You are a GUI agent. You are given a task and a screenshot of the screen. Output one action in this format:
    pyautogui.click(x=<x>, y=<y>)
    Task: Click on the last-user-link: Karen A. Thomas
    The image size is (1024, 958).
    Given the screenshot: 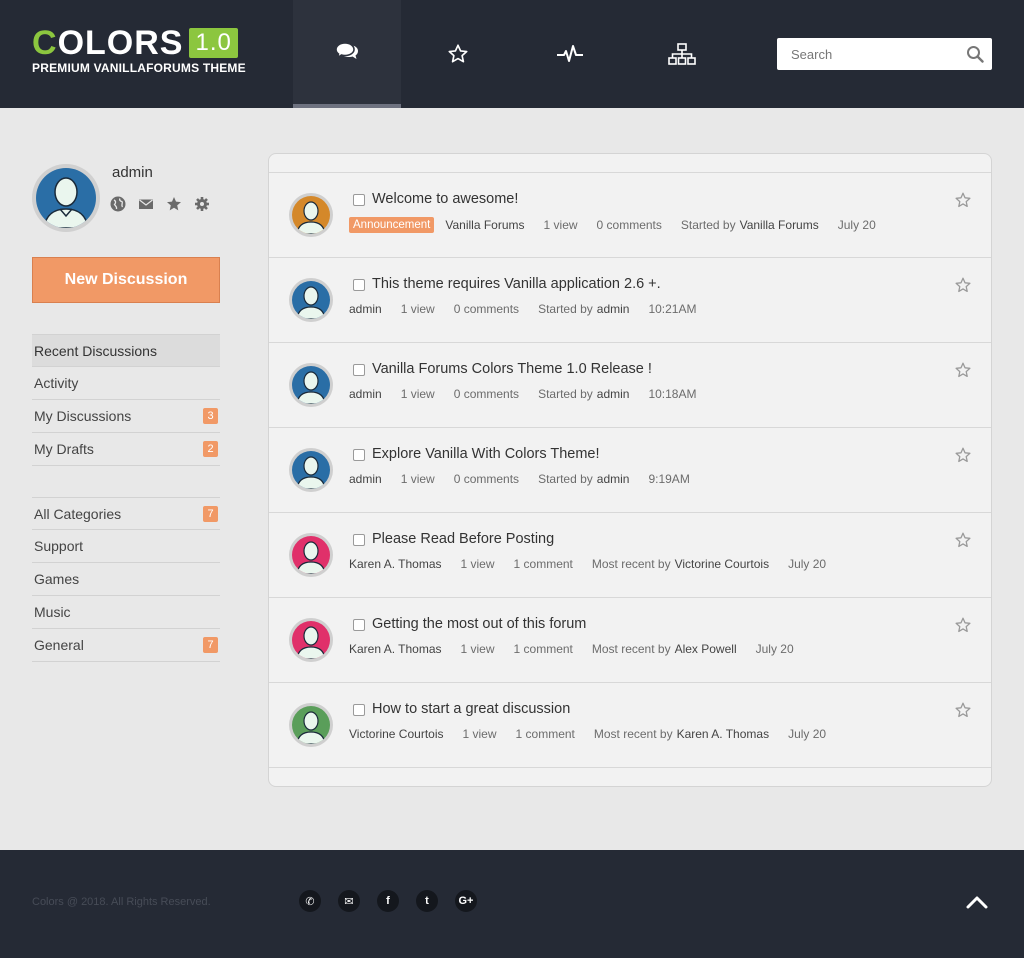 What is the action you would take?
    pyautogui.click(x=723, y=734)
    